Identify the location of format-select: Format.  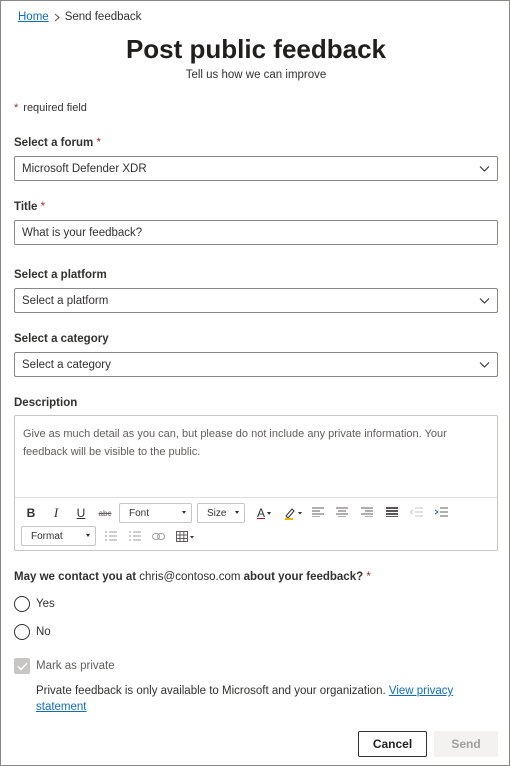
(58, 536).